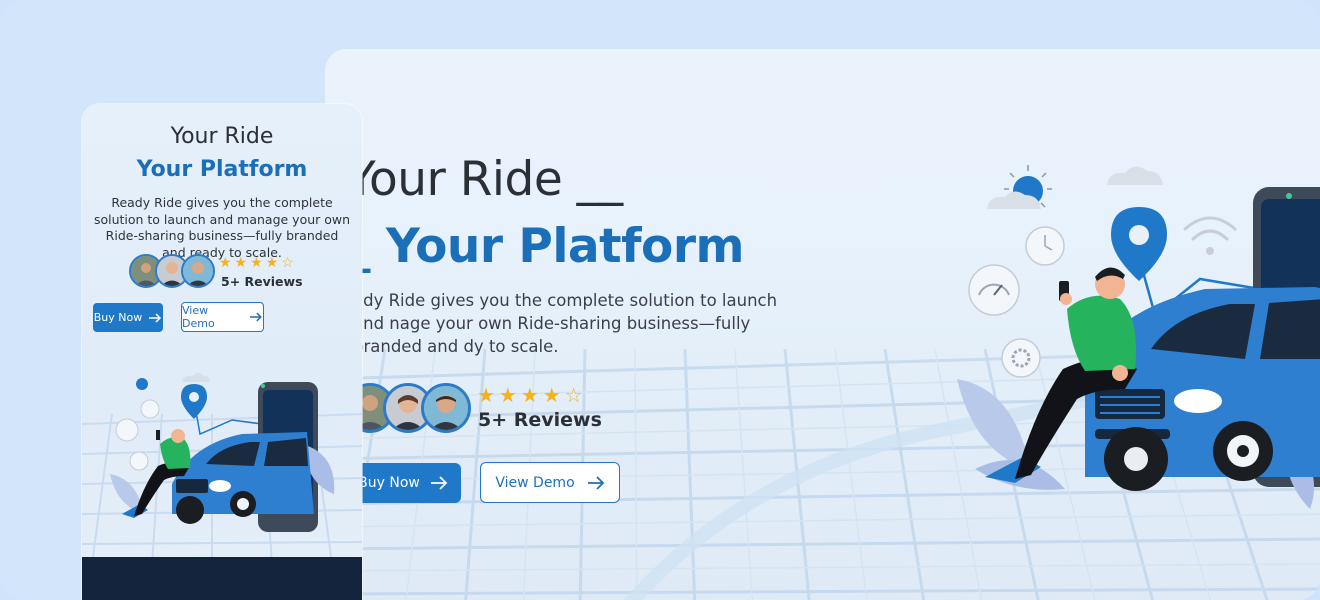 The image size is (1320, 600). I want to click on mobile-hero-illustration, so click(222, 468).